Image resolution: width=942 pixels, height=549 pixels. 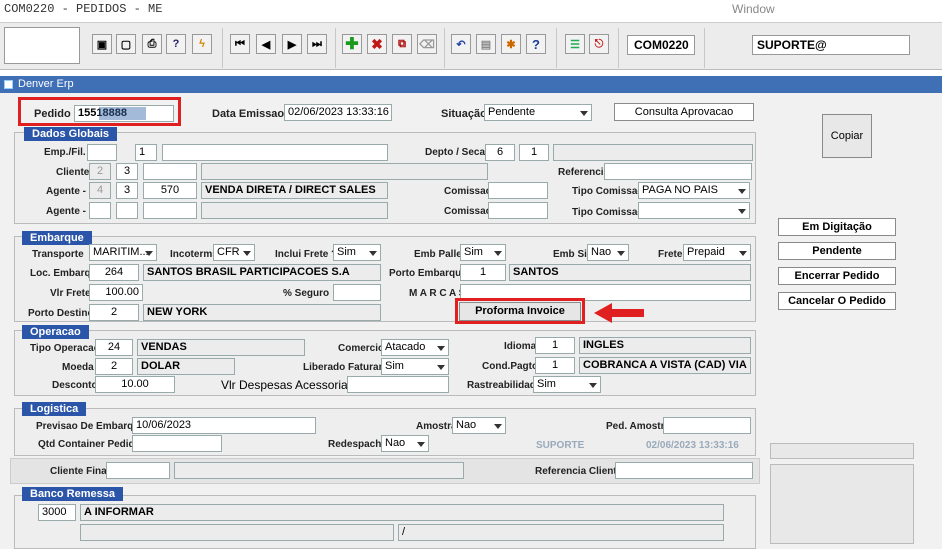 What do you see at coordinates (486, 44) in the screenshot?
I see `clipboard-icon: ▤` at bounding box center [486, 44].